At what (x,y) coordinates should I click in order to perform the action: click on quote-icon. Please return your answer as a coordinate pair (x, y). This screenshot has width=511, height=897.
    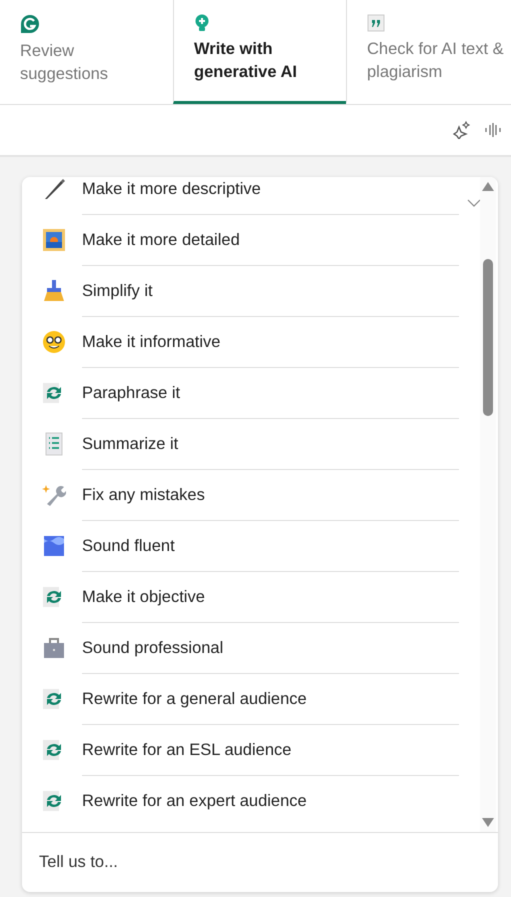
    Looking at the image, I should click on (376, 23).